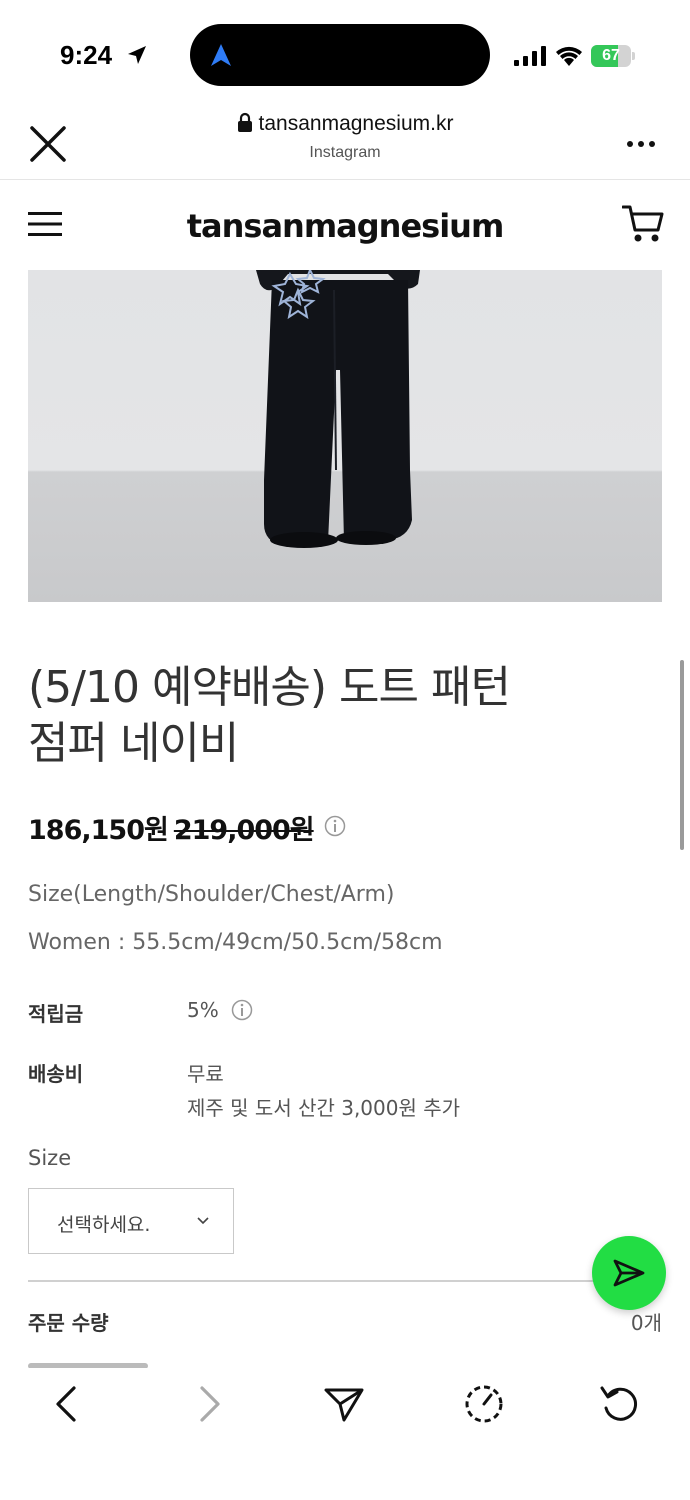  I want to click on in-app-browser-bar: tansanmagnesium.kr Instagram, so click(345, 140).